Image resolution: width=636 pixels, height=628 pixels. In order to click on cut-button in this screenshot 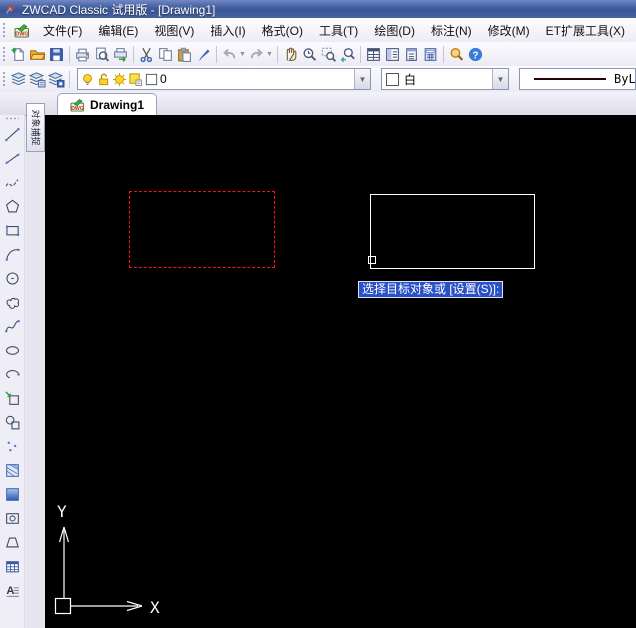, I will do `click(146, 54)`.